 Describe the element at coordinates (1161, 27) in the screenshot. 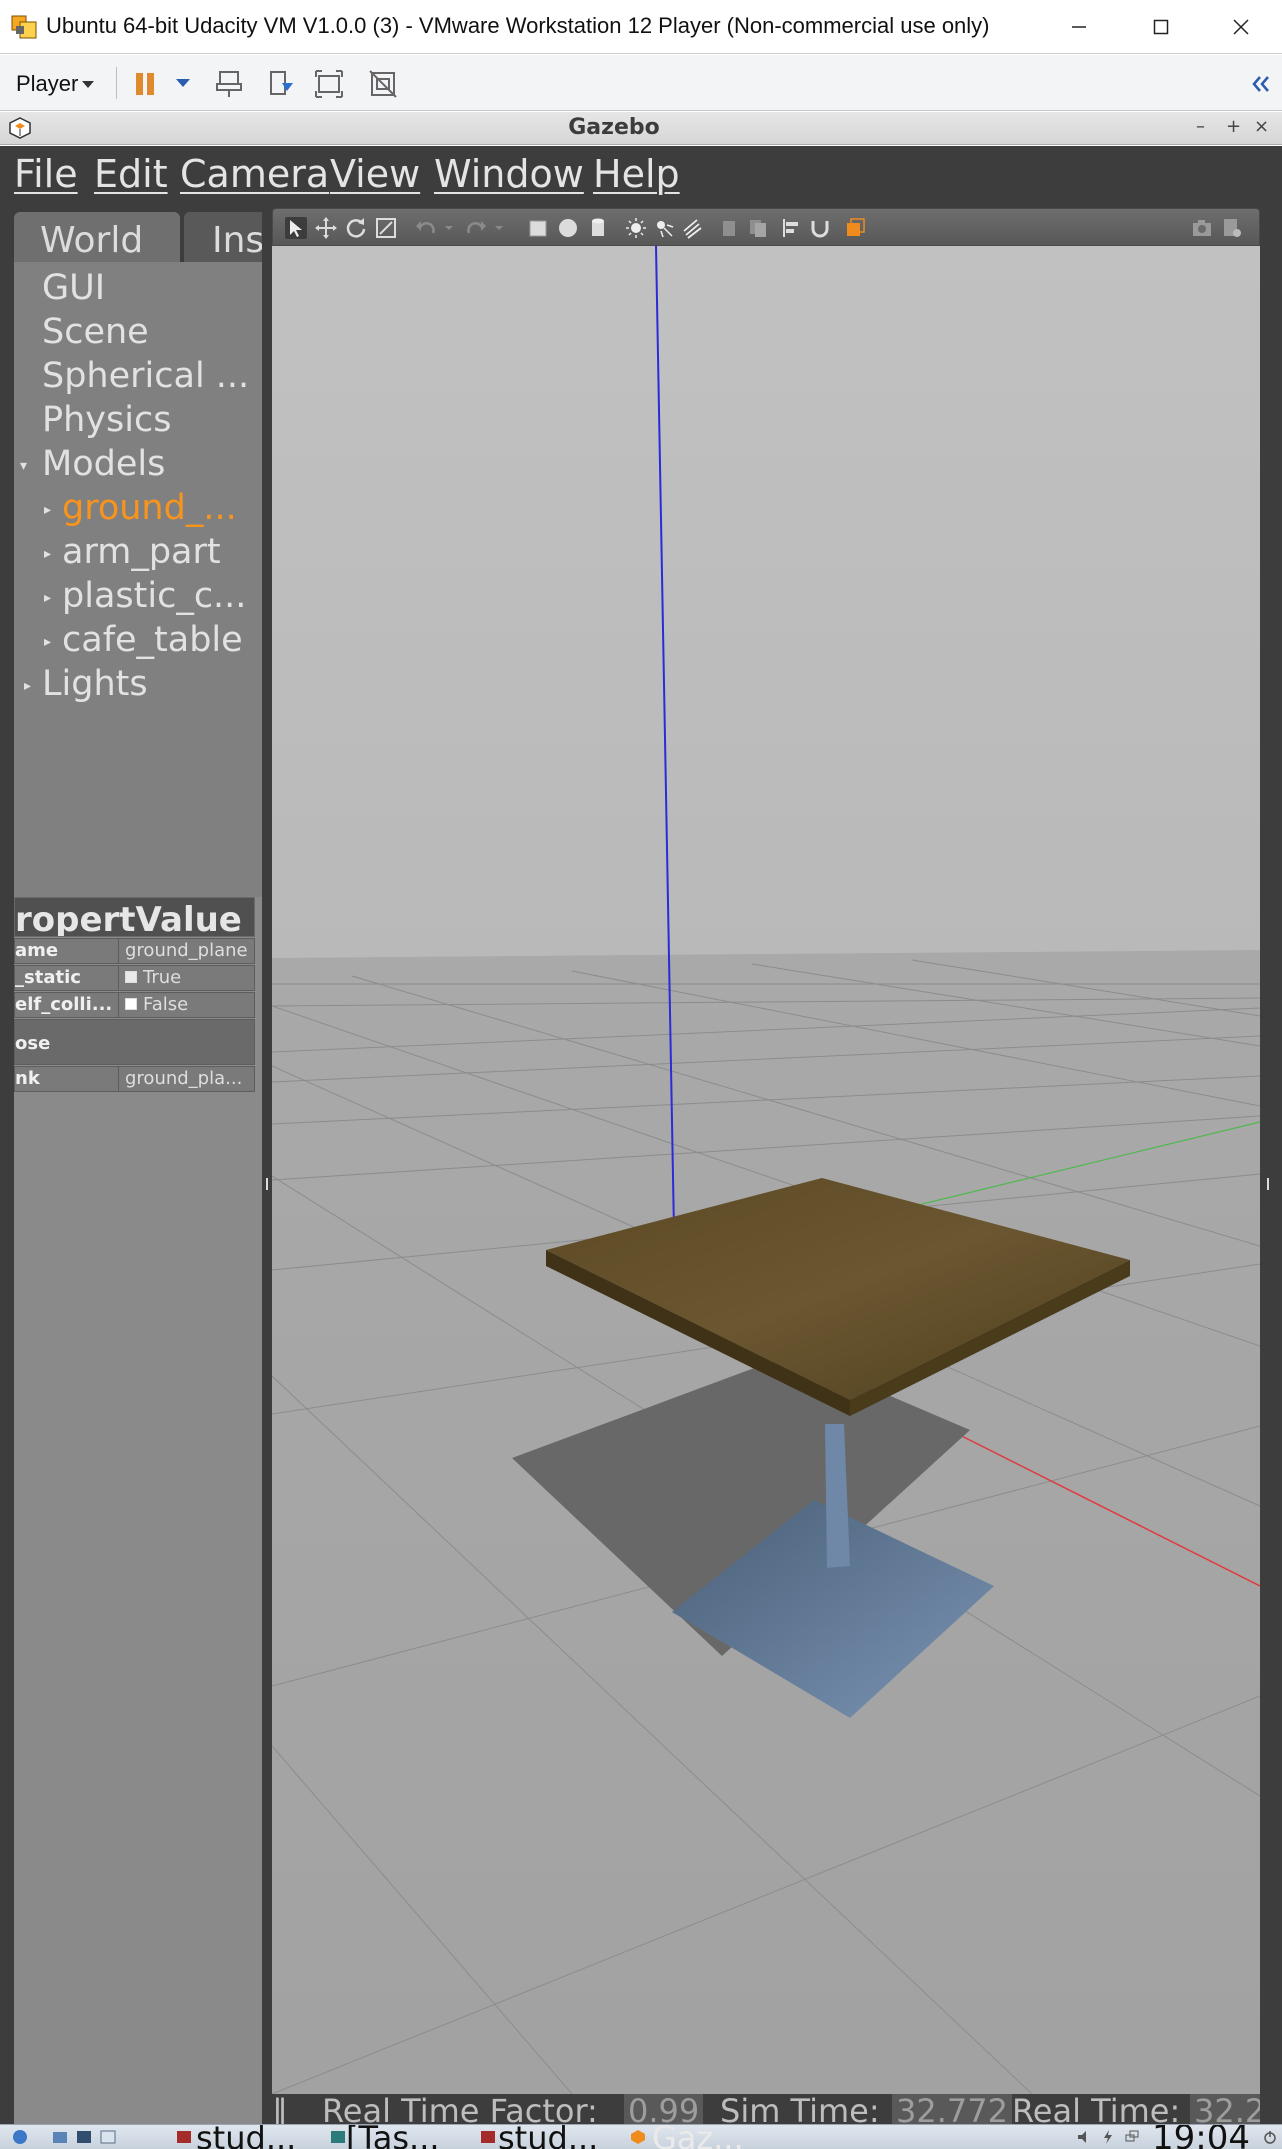

I see `maximize-button` at that location.